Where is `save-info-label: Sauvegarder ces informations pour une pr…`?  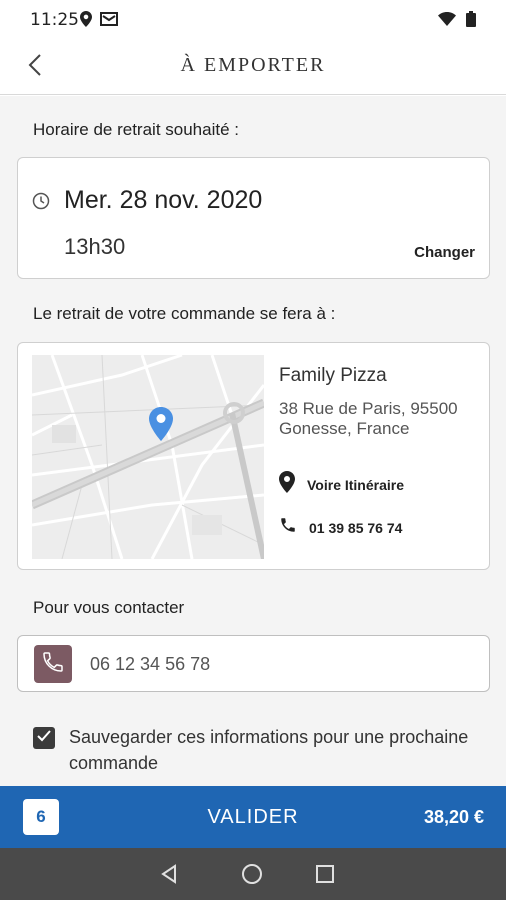 save-info-label: Sauvegarder ces informations pour une pr… is located at coordinates (269, 750).